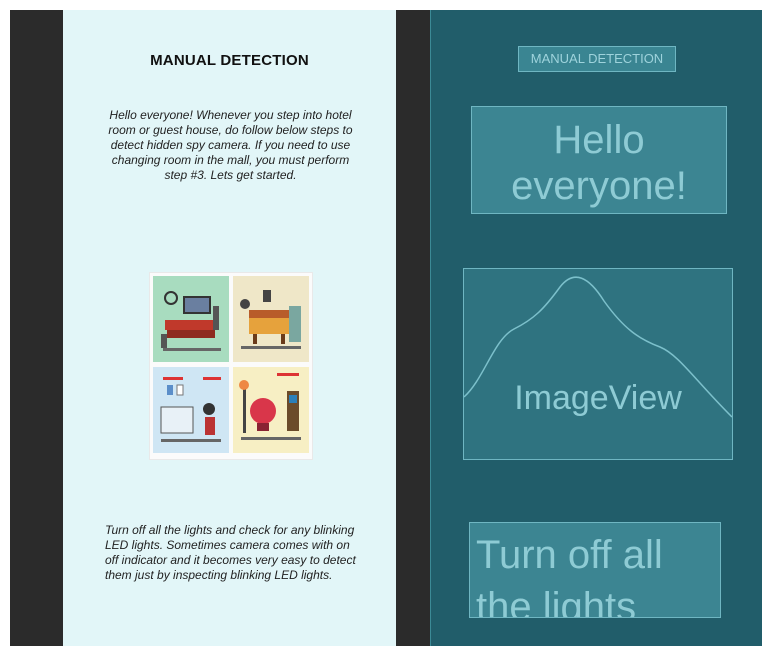  I want to click on mountain-placeholder-icon, so click(598, 347).